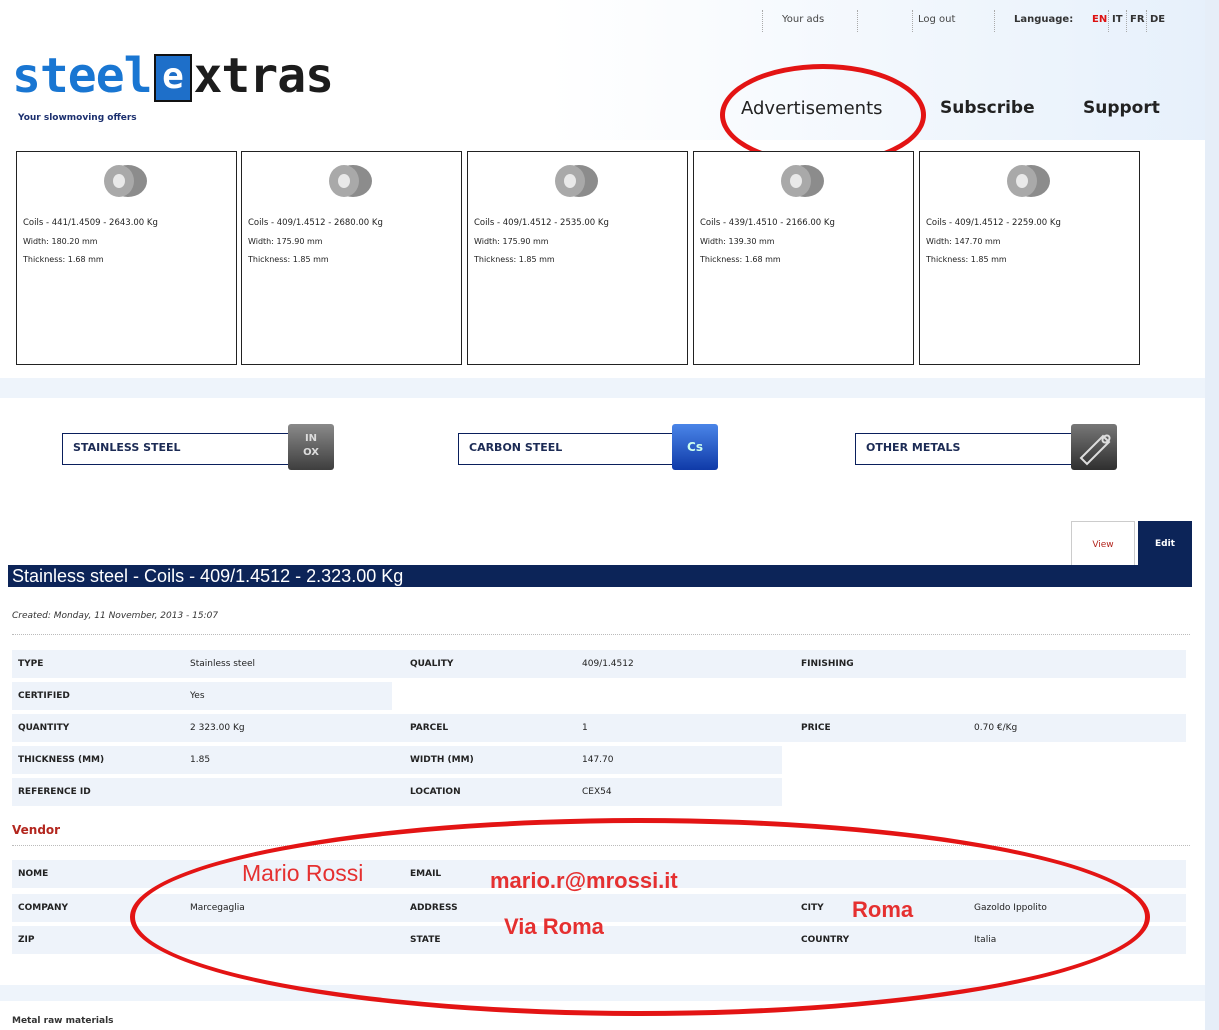 The image size is (1219, 1030). What do you see at coordinates (1212, 515) in the screenshot?
I see `page-edge` at bounding box center [1212, 515].